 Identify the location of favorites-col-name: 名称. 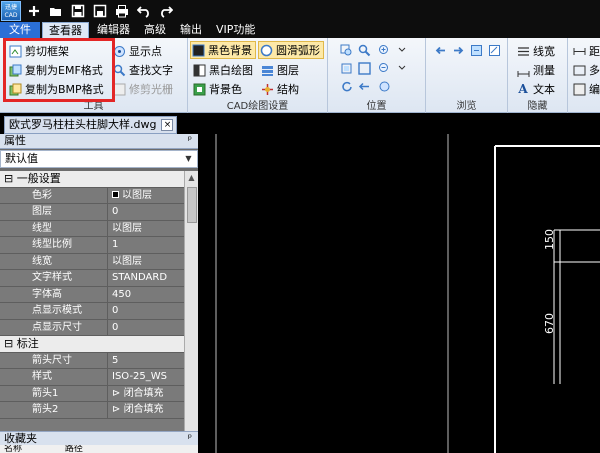
(13, 449).